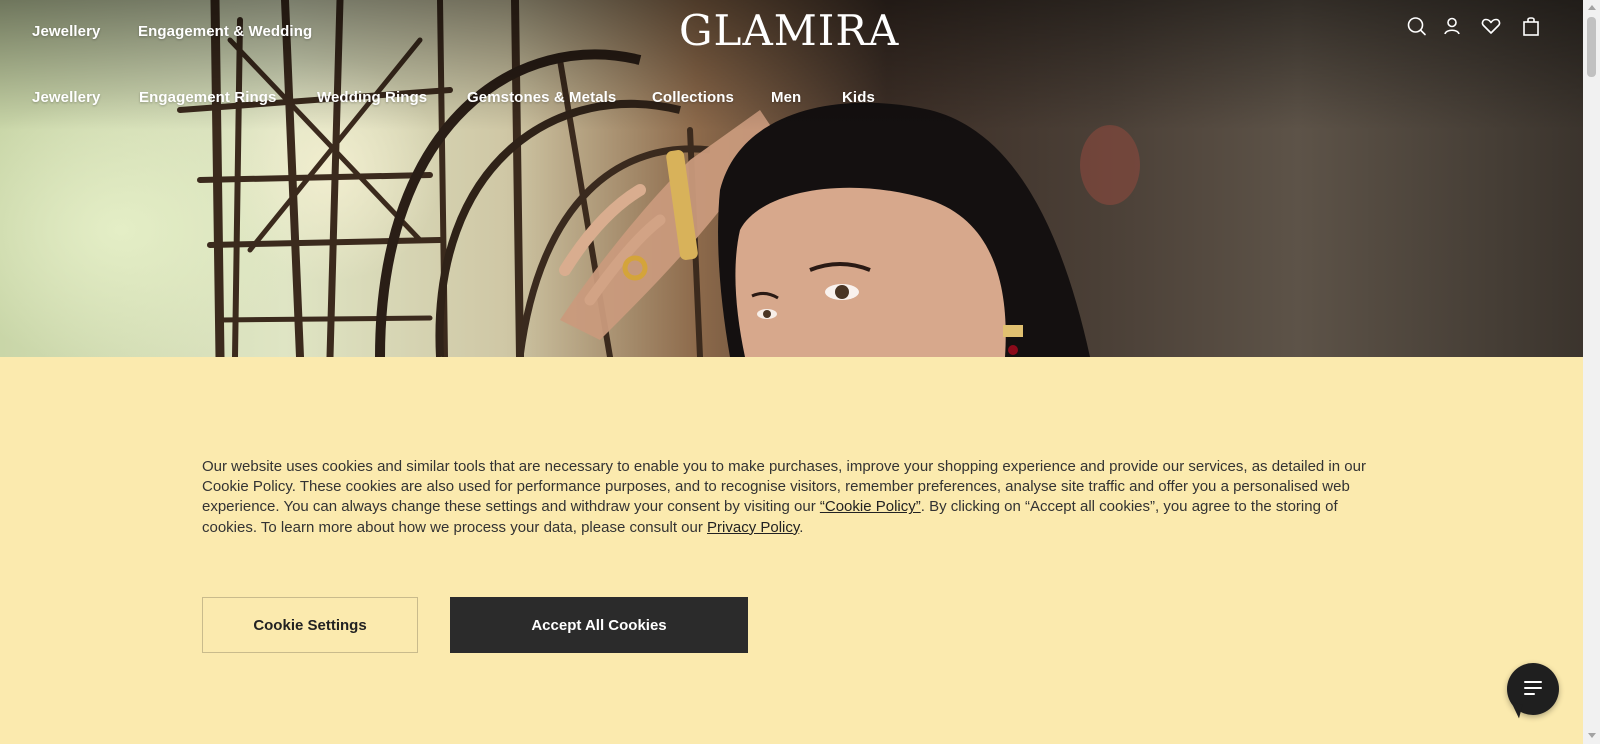  I want to click on page-scrollbar, so click(1591, 372).